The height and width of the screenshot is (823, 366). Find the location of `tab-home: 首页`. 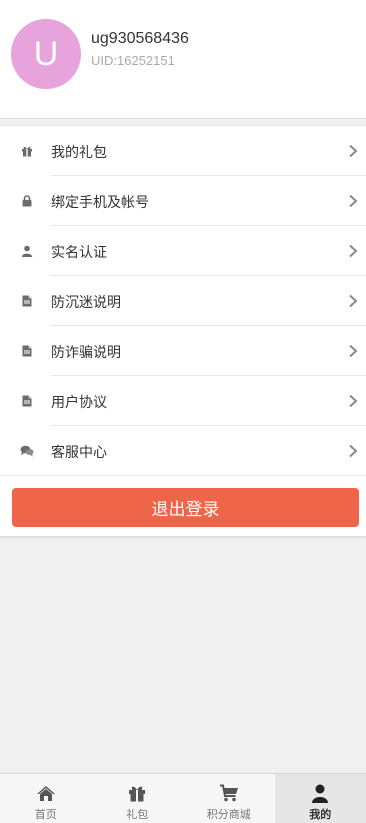

tab-home: 首页 is located at coordinates (46, 798).